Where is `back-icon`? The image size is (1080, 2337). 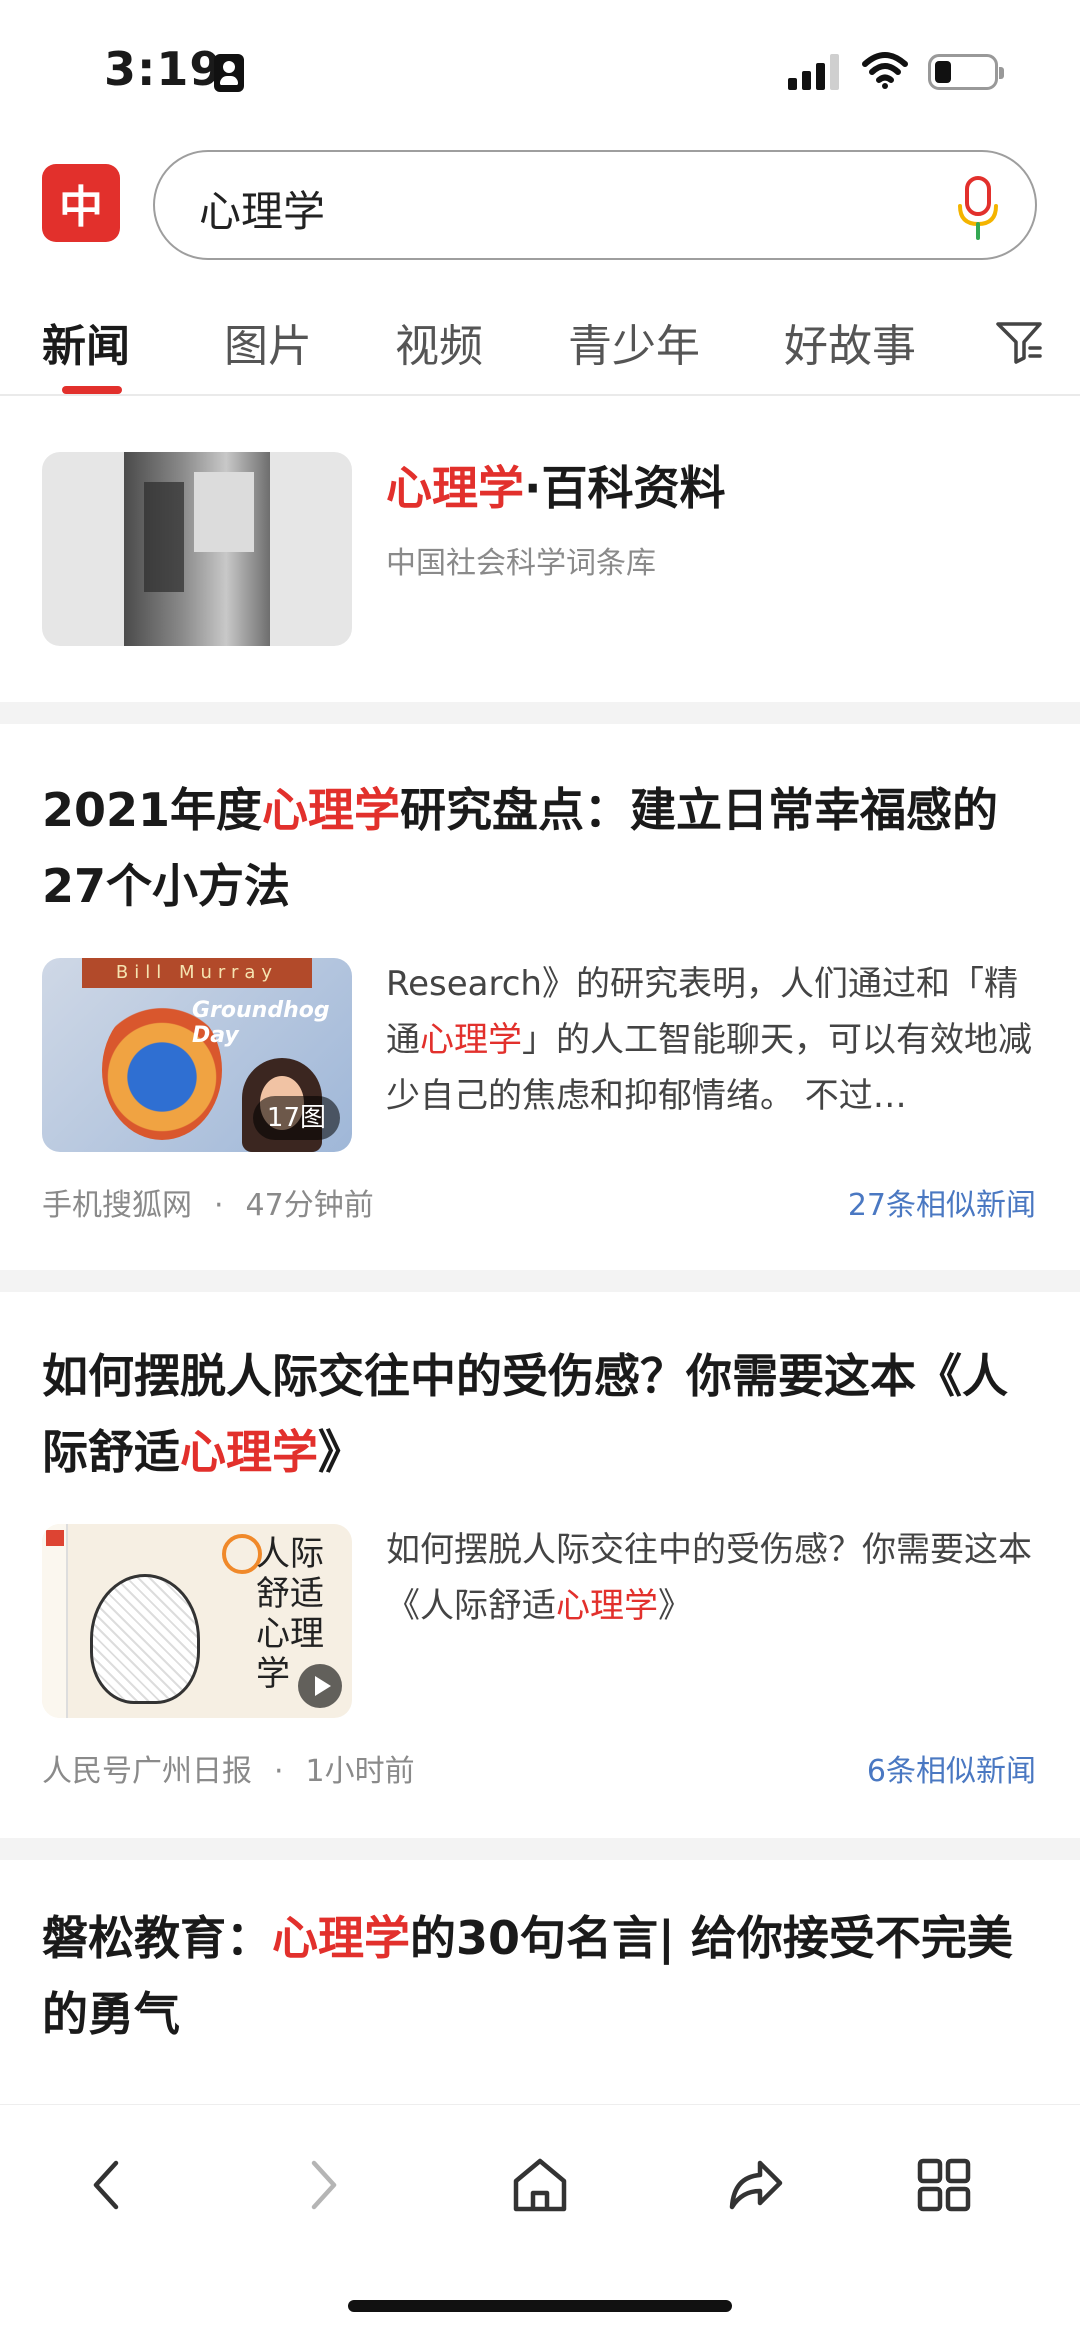
back-icon is located at coordinates (108, 2185).